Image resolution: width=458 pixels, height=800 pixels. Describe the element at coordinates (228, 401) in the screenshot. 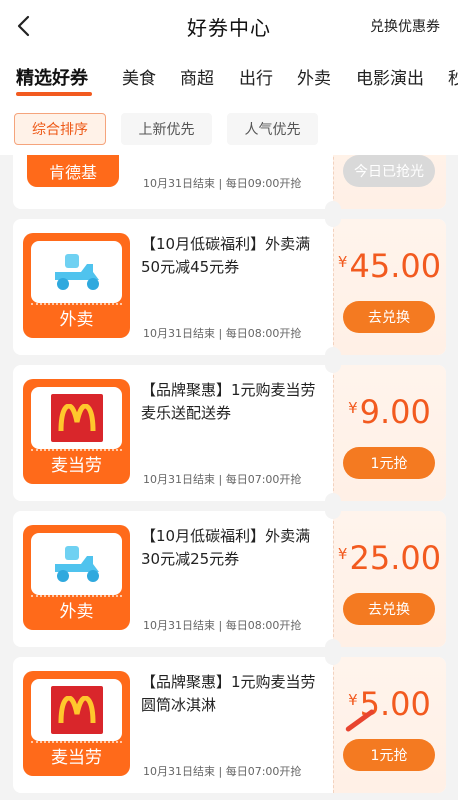

I see `coupon-title: 【品牌聚惠】1元购麦当劳麦乐送配送券` at that location.